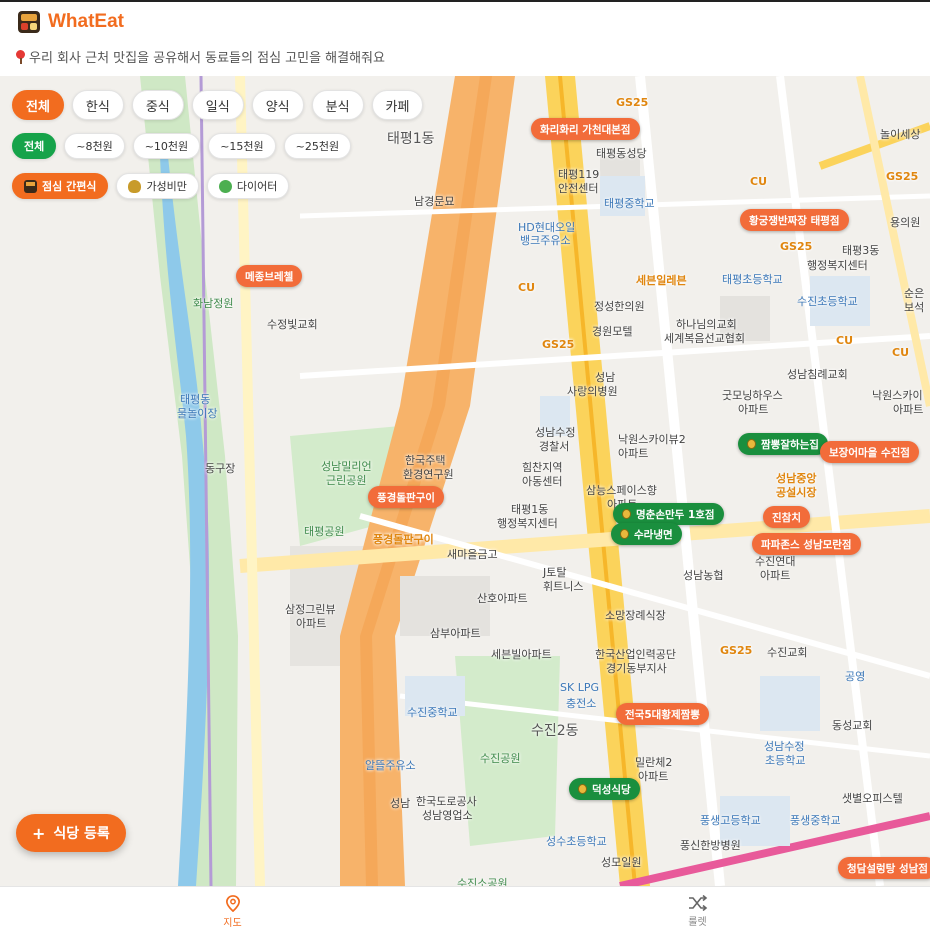 Image resolution: width=930 pixels, height=929 pixels. What do you see at coordinates (71, 833) in the screenshot?
I see `register-restaurant-button: + 식당 등록` at bounding box center [71, 833].